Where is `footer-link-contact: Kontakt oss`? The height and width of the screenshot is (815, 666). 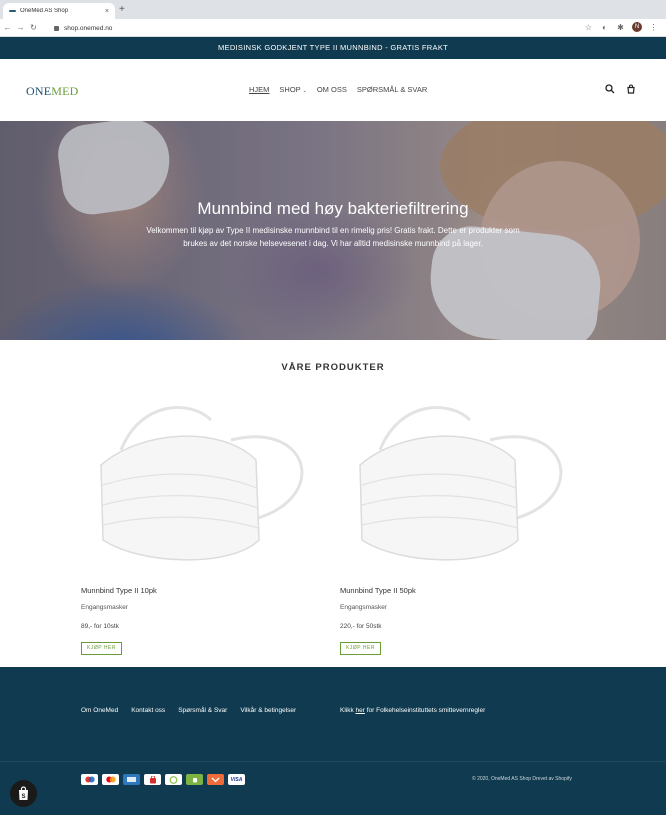
footer-link-contact: Kontakt oss is located at coordinates (148, 710).